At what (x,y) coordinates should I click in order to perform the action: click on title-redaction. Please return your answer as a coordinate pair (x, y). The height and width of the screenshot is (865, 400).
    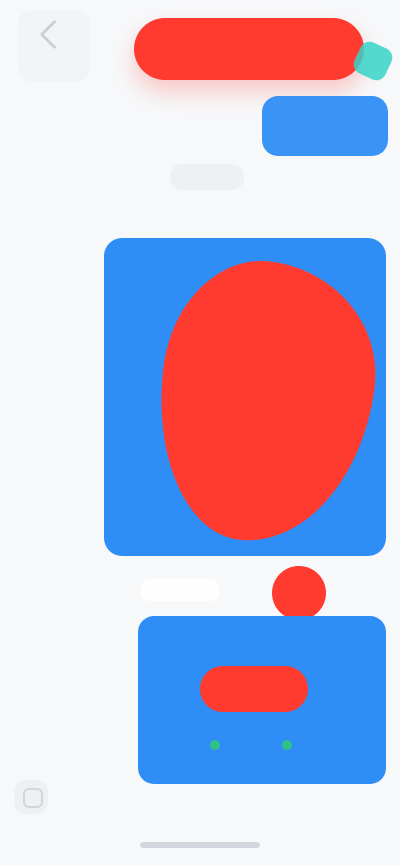
    Looking at the image, I should click on (249, 49).